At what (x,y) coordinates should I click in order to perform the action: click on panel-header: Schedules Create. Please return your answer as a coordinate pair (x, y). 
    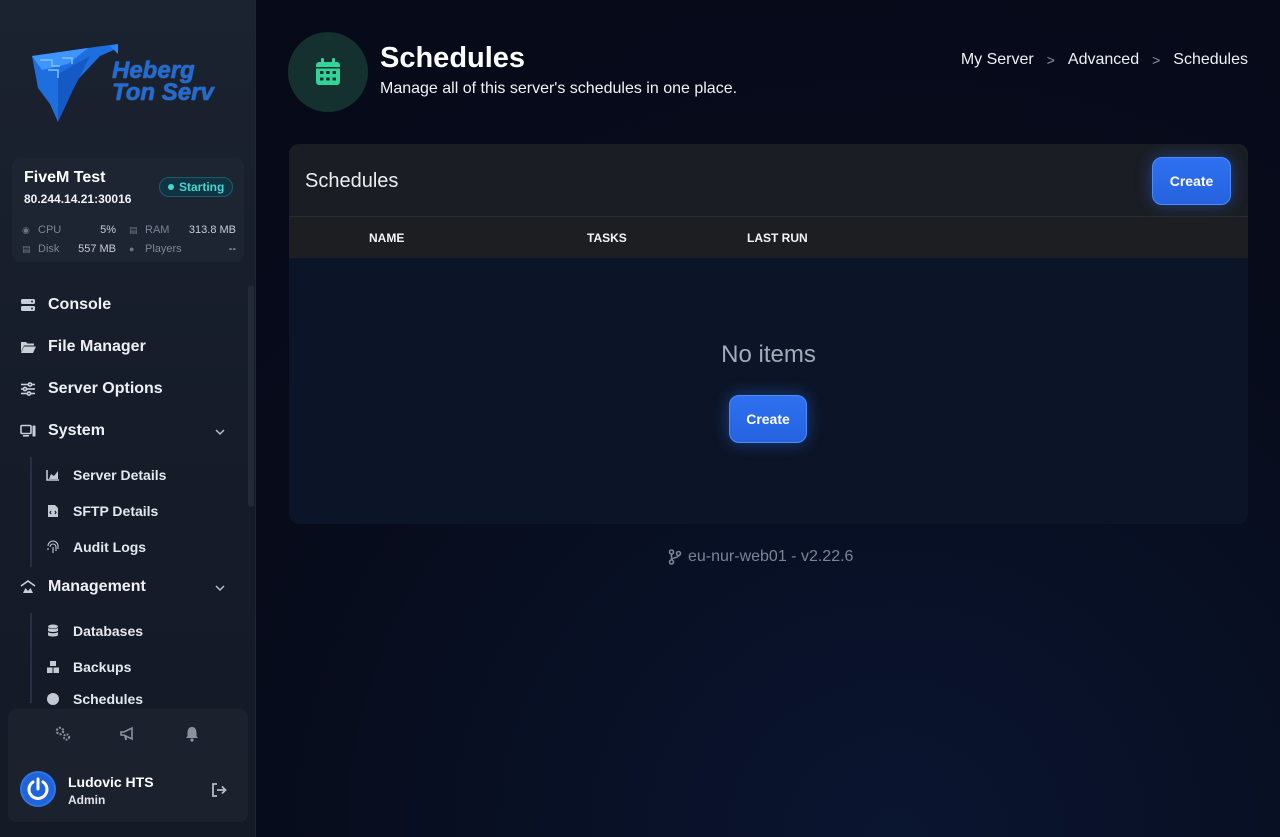
    Looking at the image, I should click on (768, 180).